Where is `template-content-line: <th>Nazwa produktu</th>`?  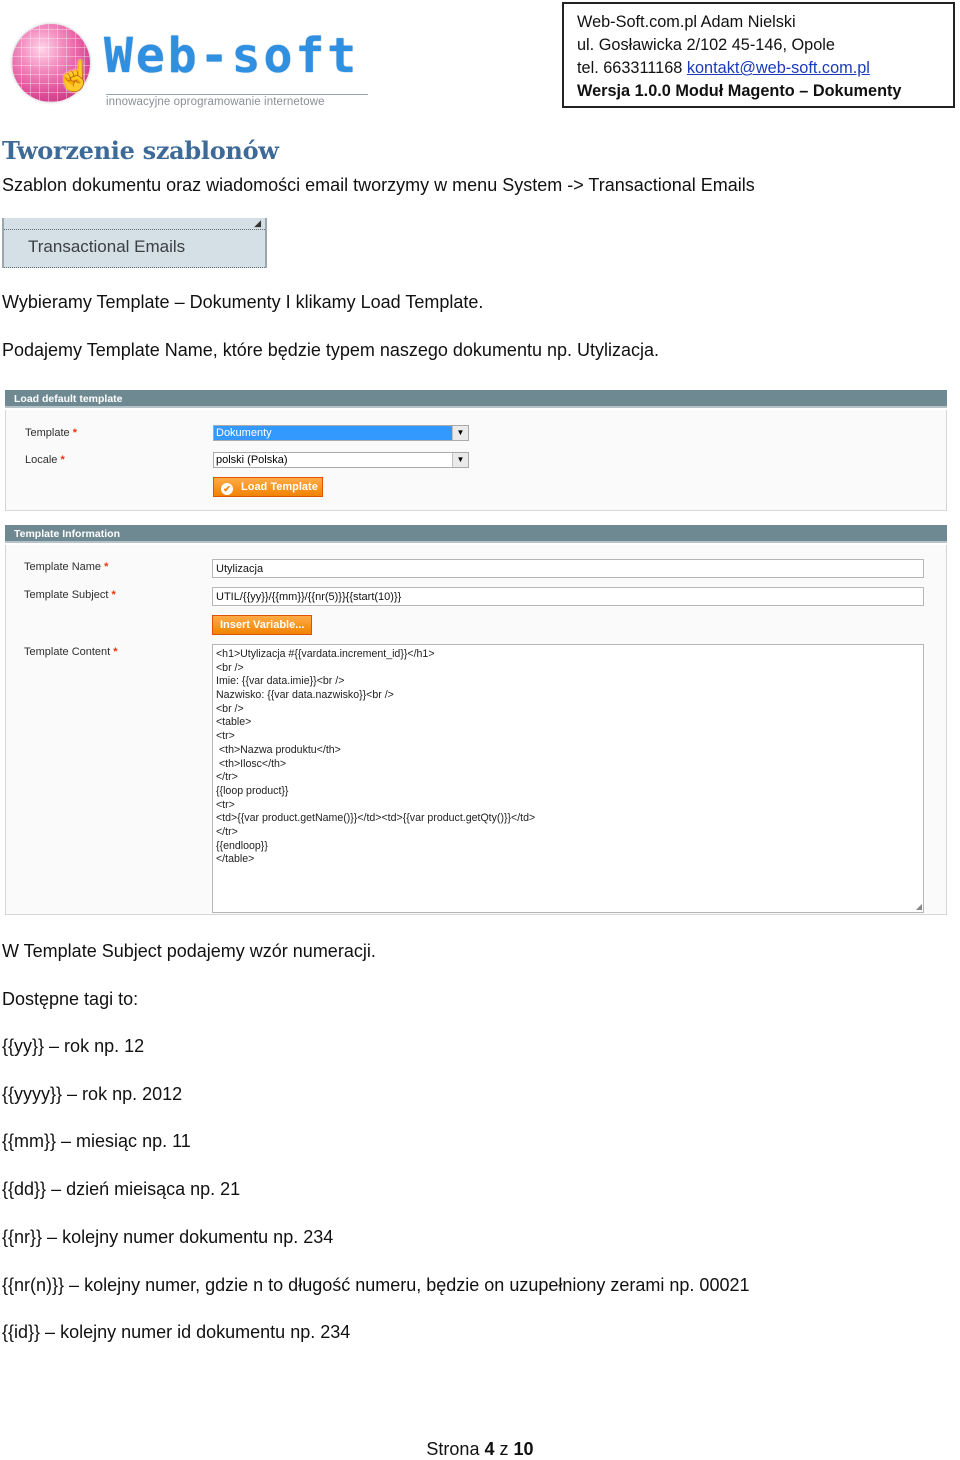 template-content-line: <th>Nazwa produktu</th> is located at coordinates (278, 749).